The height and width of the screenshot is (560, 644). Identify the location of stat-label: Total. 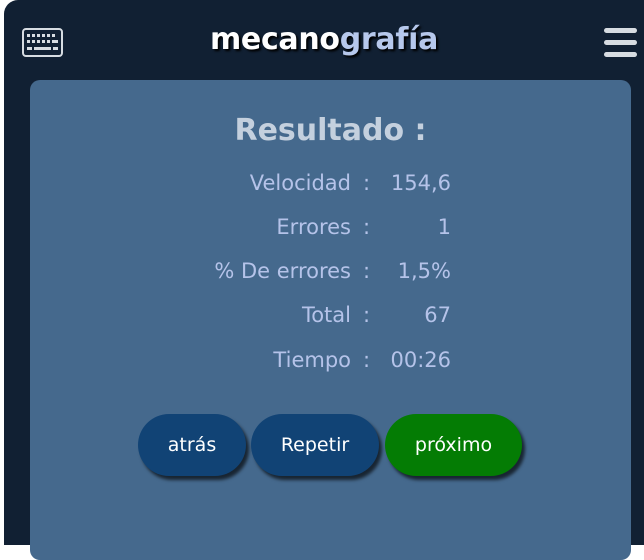
(326, 315).